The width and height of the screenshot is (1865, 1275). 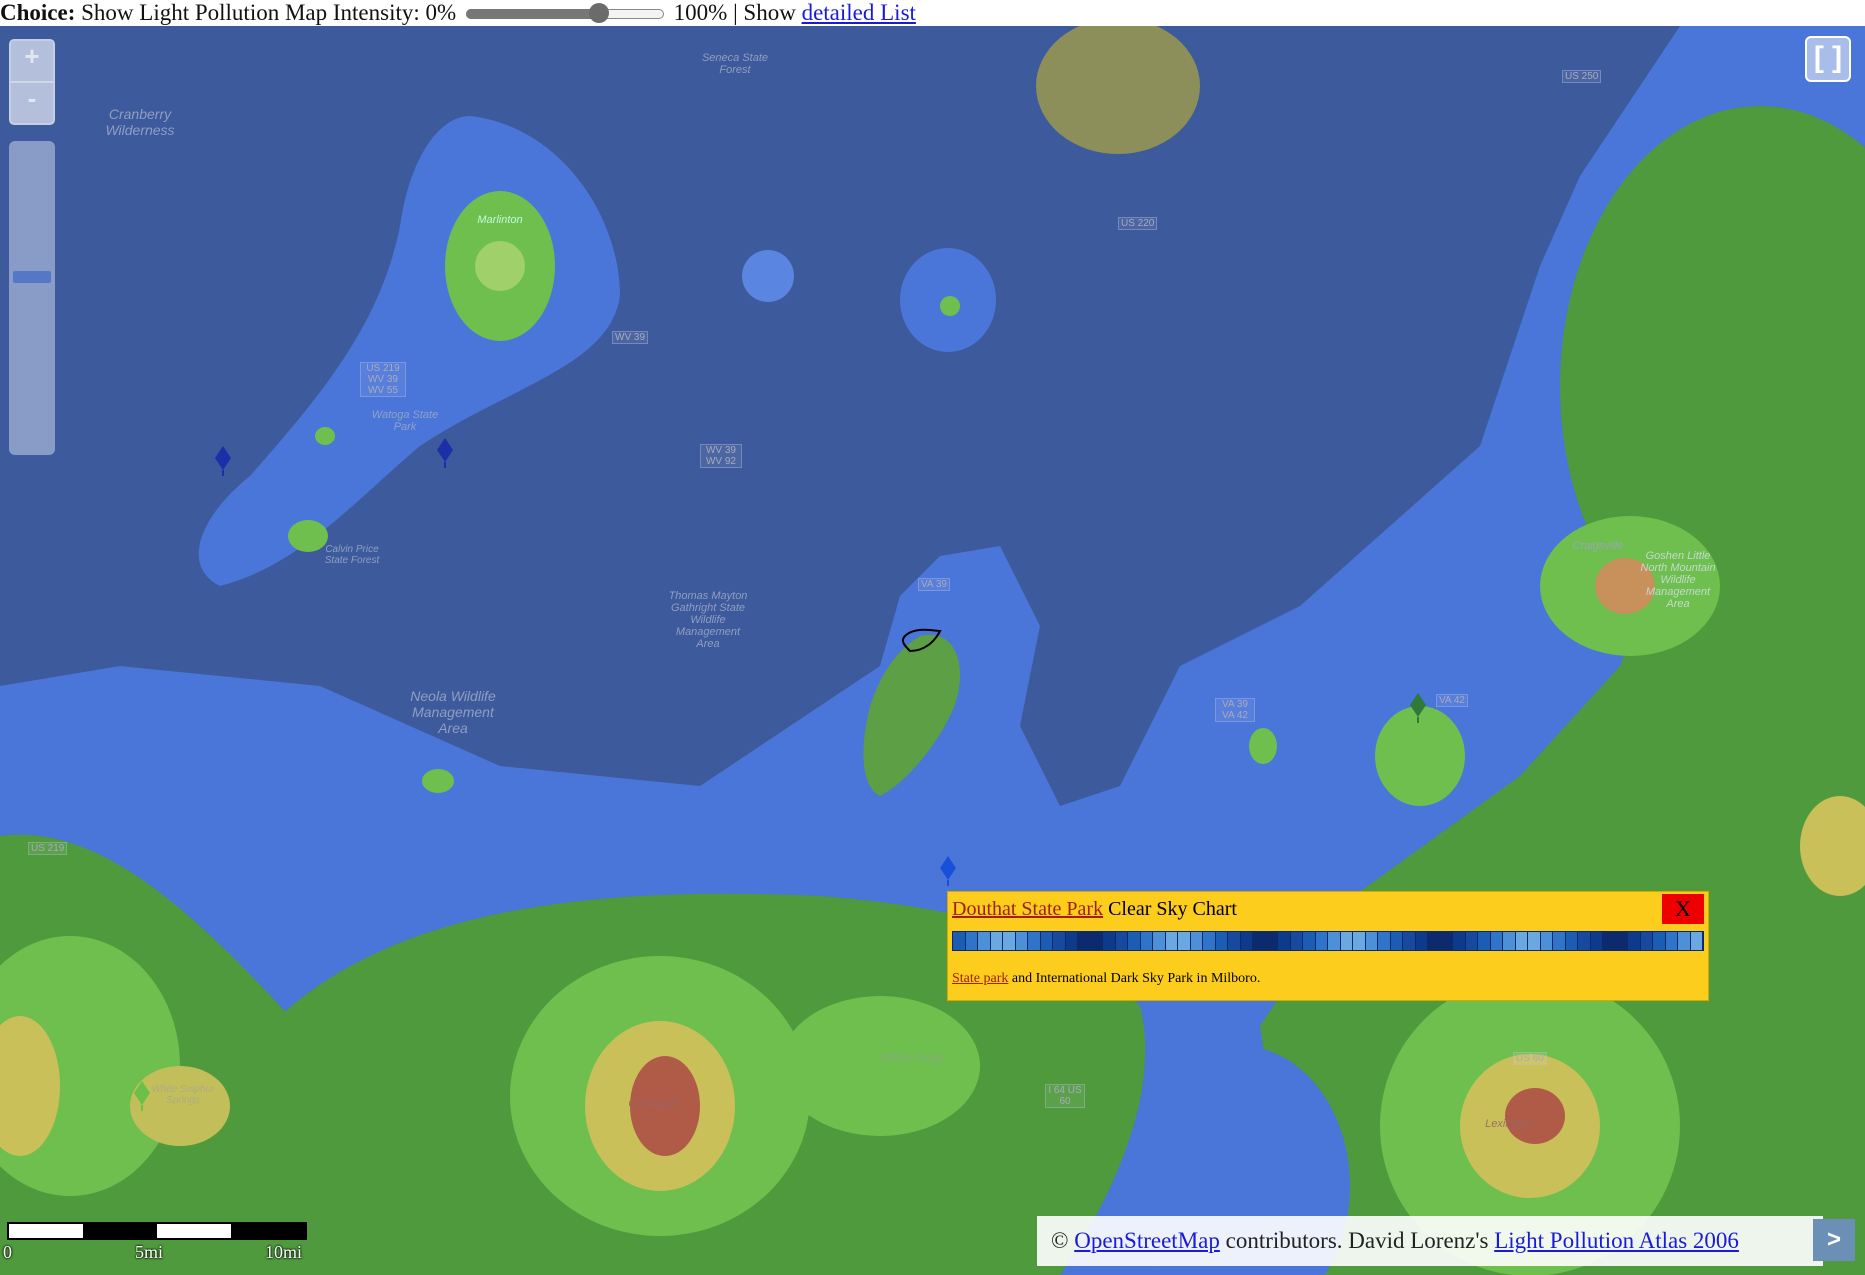 What do you see at coordinates (1535, 1116) in the screenshot?
I see `lexington-red` at bounding box center [1535, 1116].